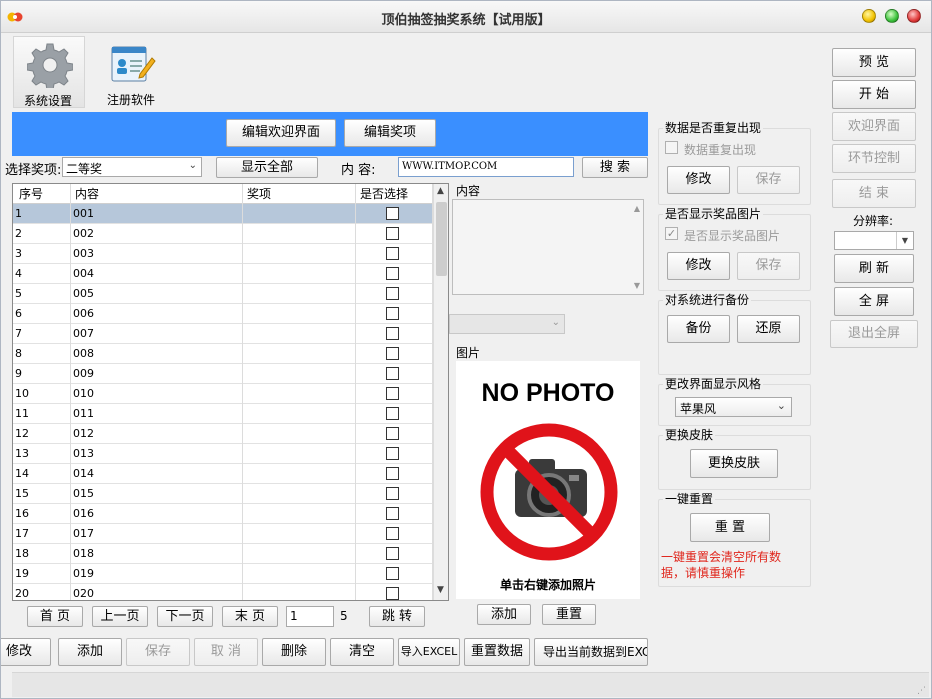 This screenshot has height=699, width=932. I want to click on img-save-button: 保存, so click(768, 266).